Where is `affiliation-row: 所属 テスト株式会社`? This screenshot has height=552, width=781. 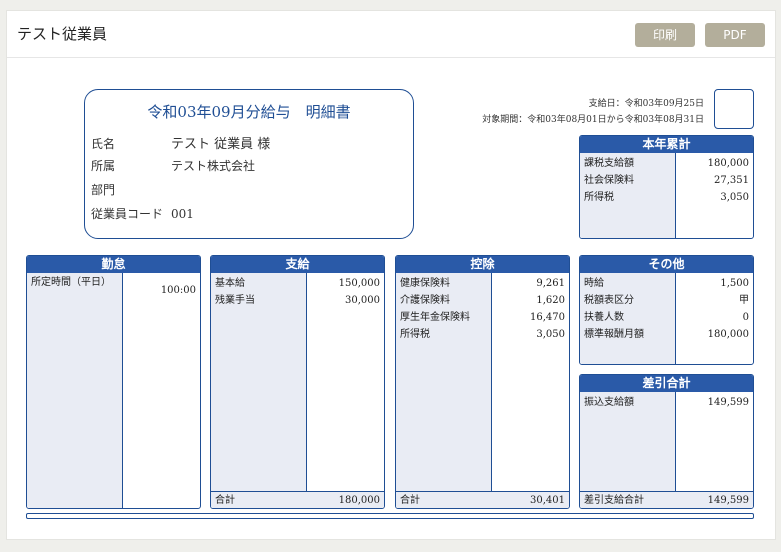
affiliation-row: 所属 テスト株式会社 is located at coordinates (173, 165).